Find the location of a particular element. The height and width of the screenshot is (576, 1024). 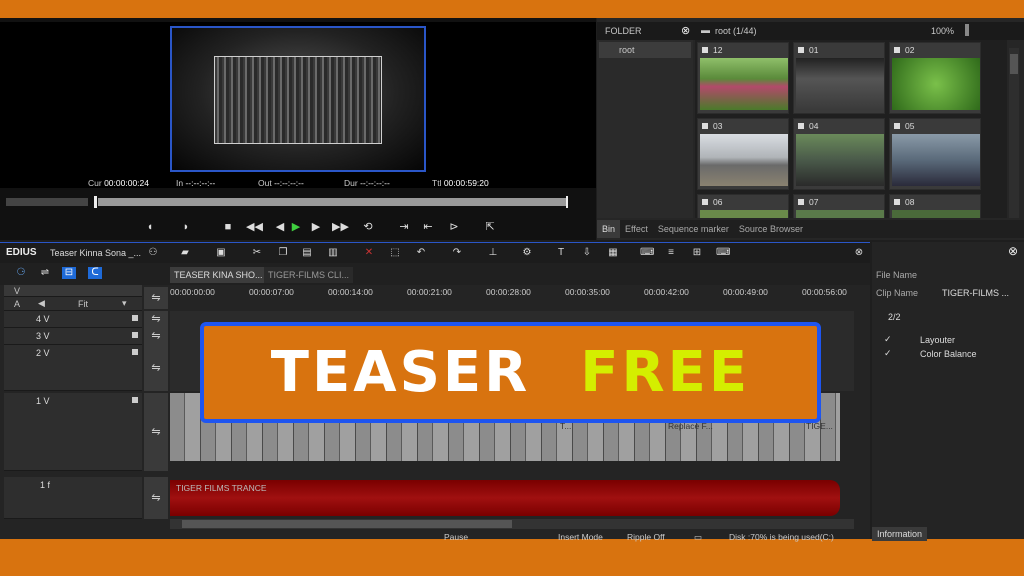

ripple-icon: ⇌ is located at coordinates (45, 273).